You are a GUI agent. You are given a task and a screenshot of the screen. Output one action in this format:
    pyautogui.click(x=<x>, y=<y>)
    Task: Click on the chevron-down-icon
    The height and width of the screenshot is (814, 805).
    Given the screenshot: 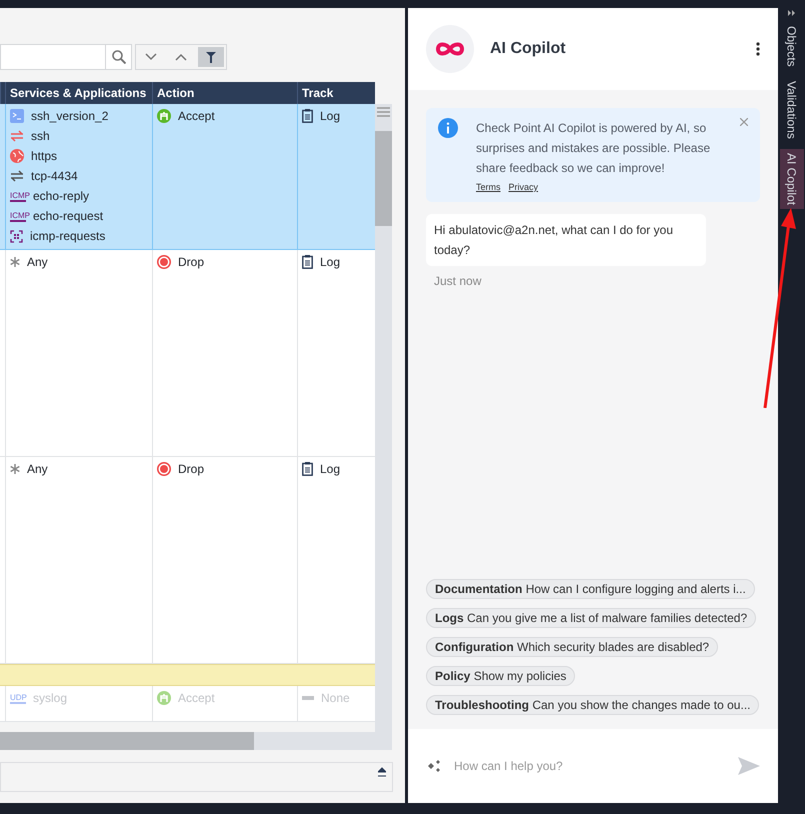 What is the action you would take?
    pyautogui.click(x=151, y=57)
    